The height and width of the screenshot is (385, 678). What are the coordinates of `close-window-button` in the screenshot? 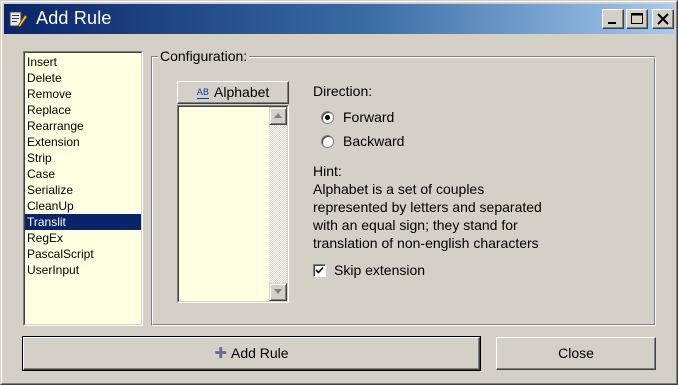 It's located at (663, 19).